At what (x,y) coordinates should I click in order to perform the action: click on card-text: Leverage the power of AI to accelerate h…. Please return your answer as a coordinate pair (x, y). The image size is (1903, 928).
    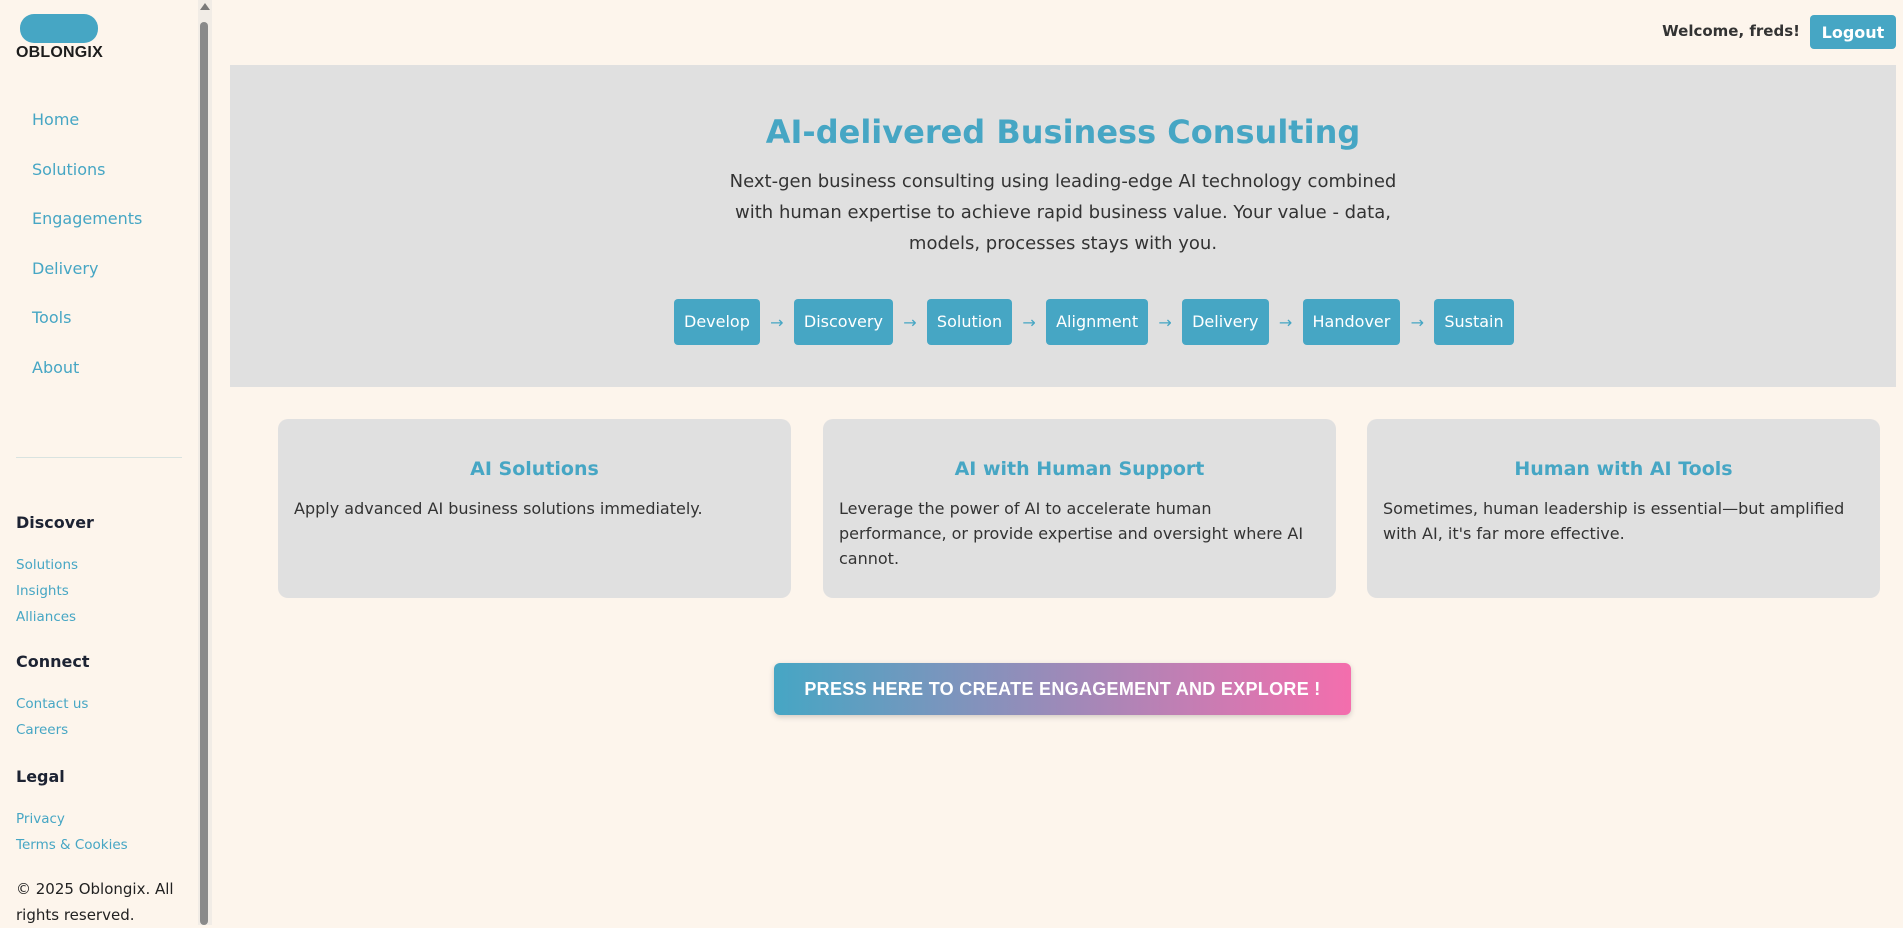
    Looking at the image, I should click on (1071, 533).